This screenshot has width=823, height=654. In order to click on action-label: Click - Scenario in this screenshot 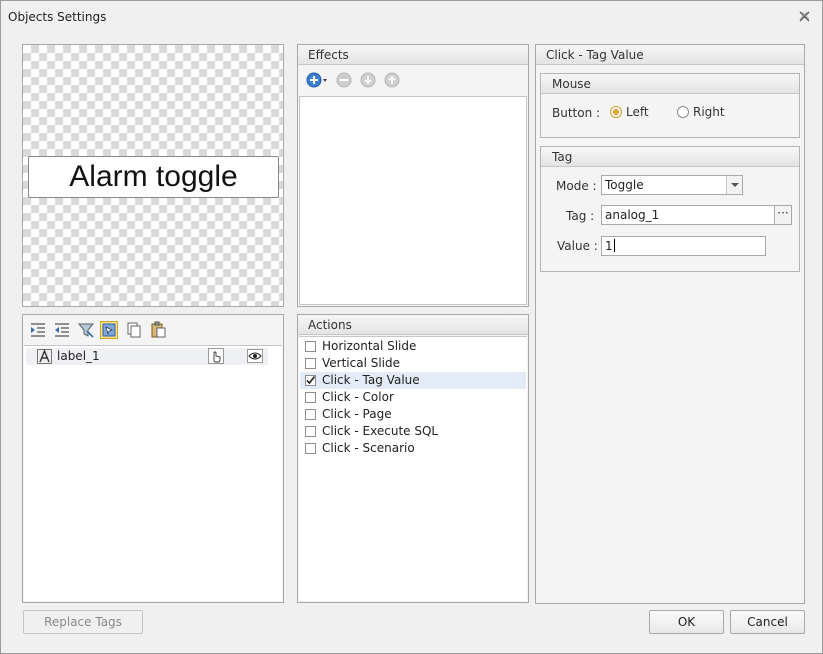, I will do `click(368, 448)`.